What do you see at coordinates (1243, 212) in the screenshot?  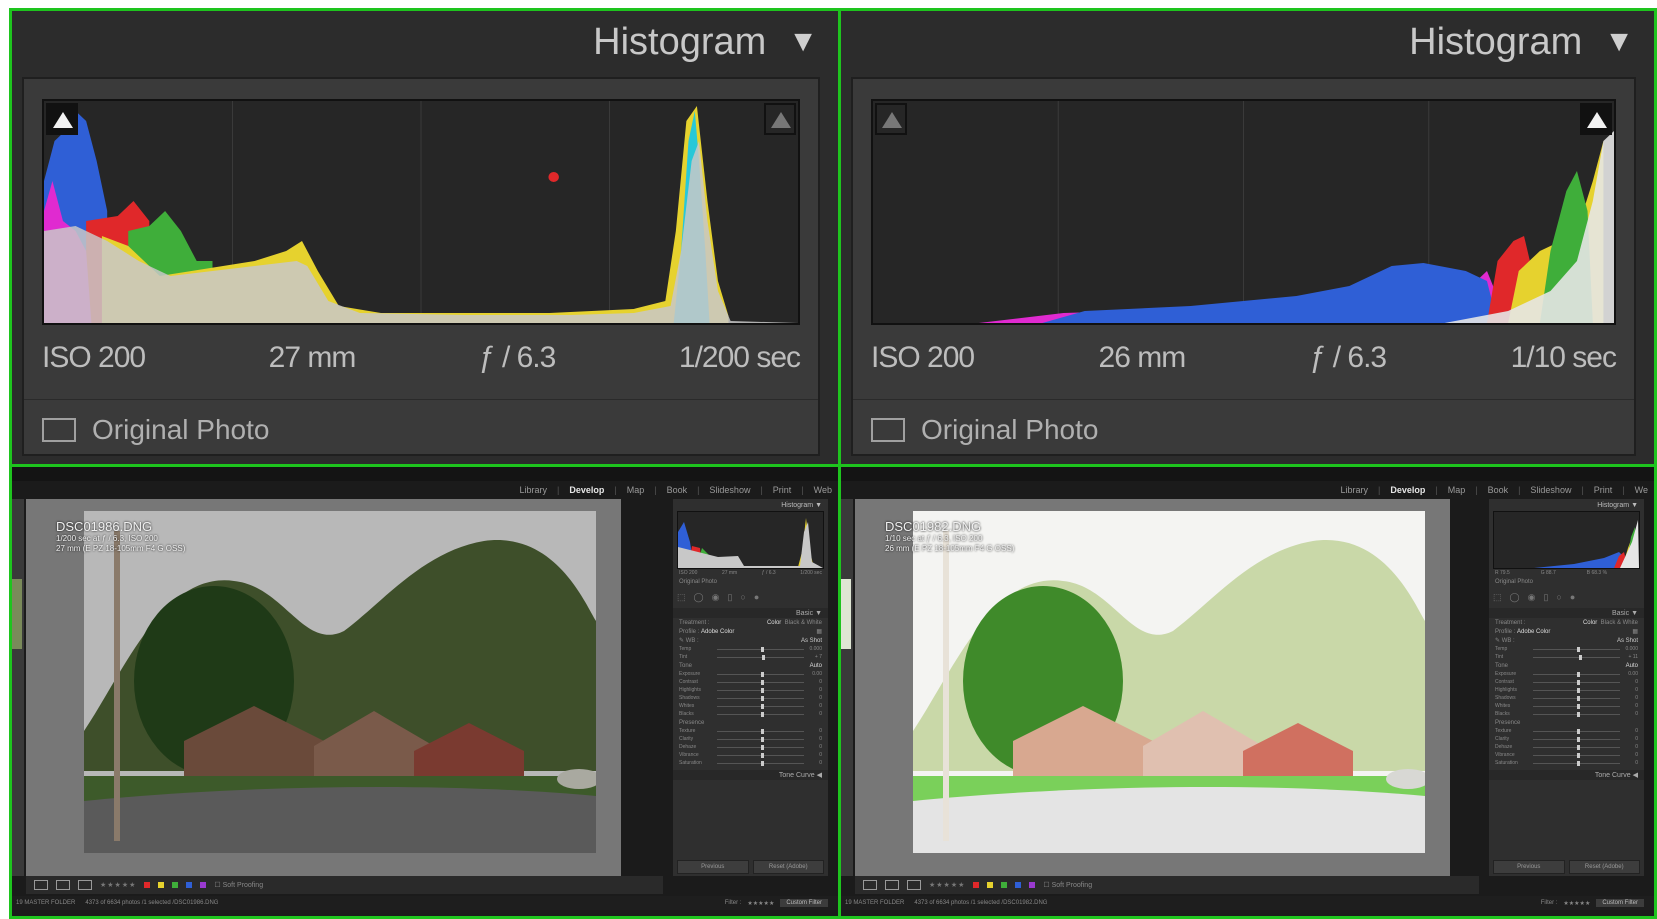 I see `histogram-graph` at bounding box center [1243, 212].